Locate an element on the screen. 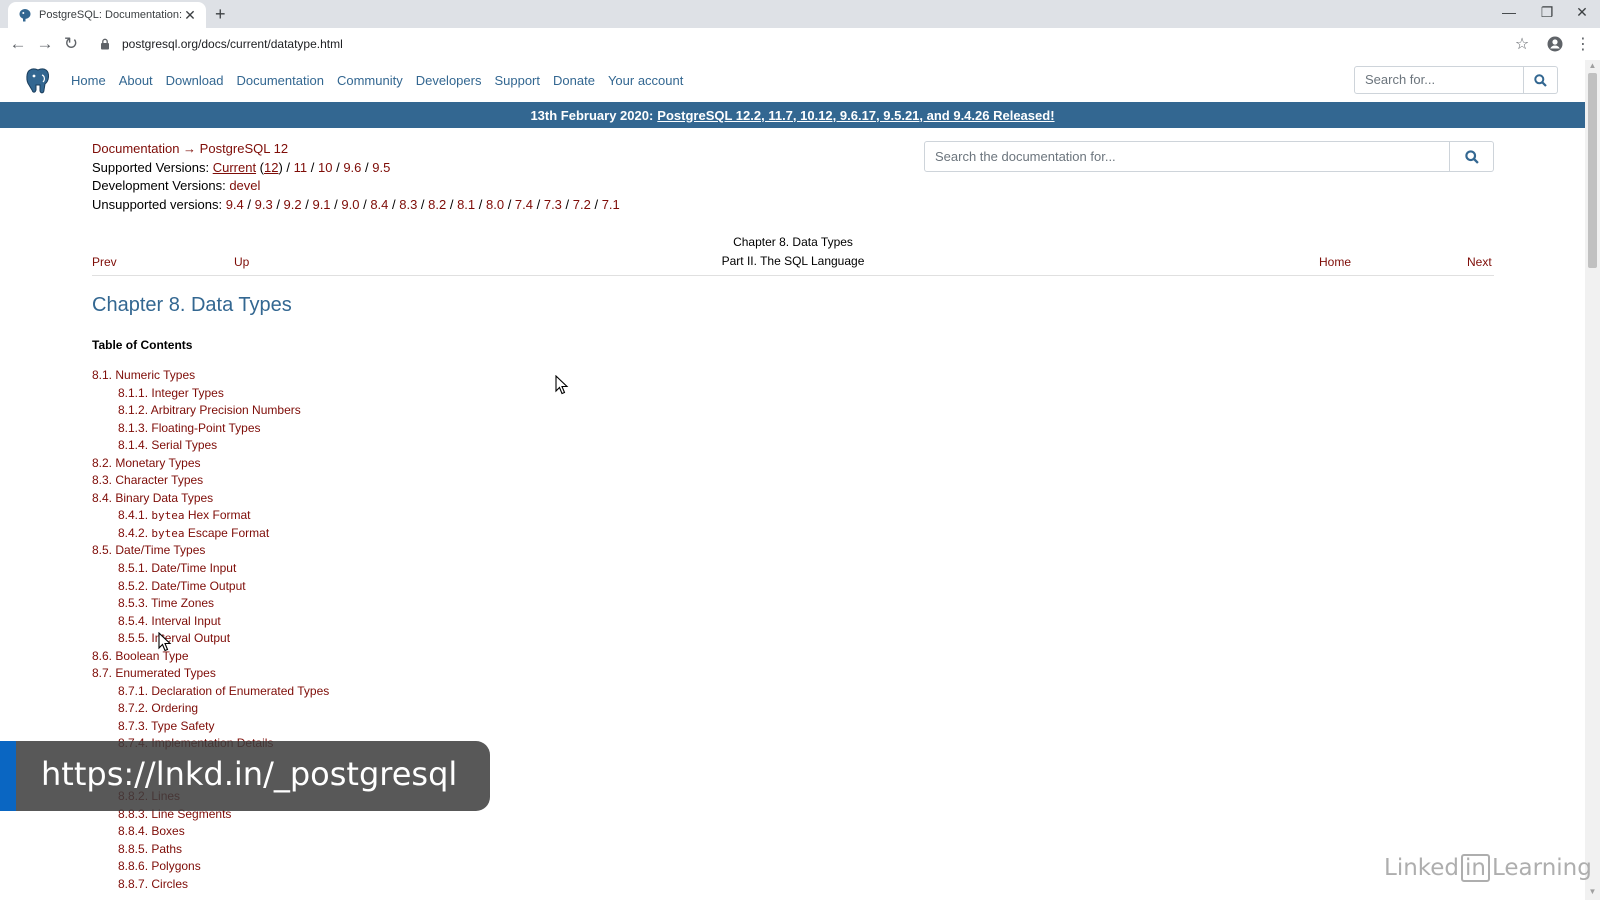  unsupported-version-8-4: 8.4 is located at coordinates (379, 204).